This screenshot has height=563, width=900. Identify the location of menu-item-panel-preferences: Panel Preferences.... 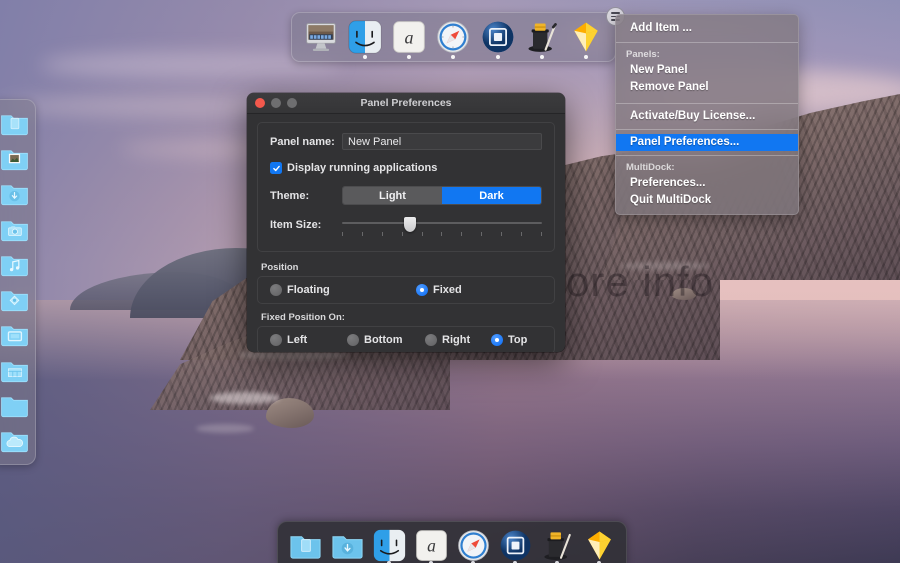
(707, 142).